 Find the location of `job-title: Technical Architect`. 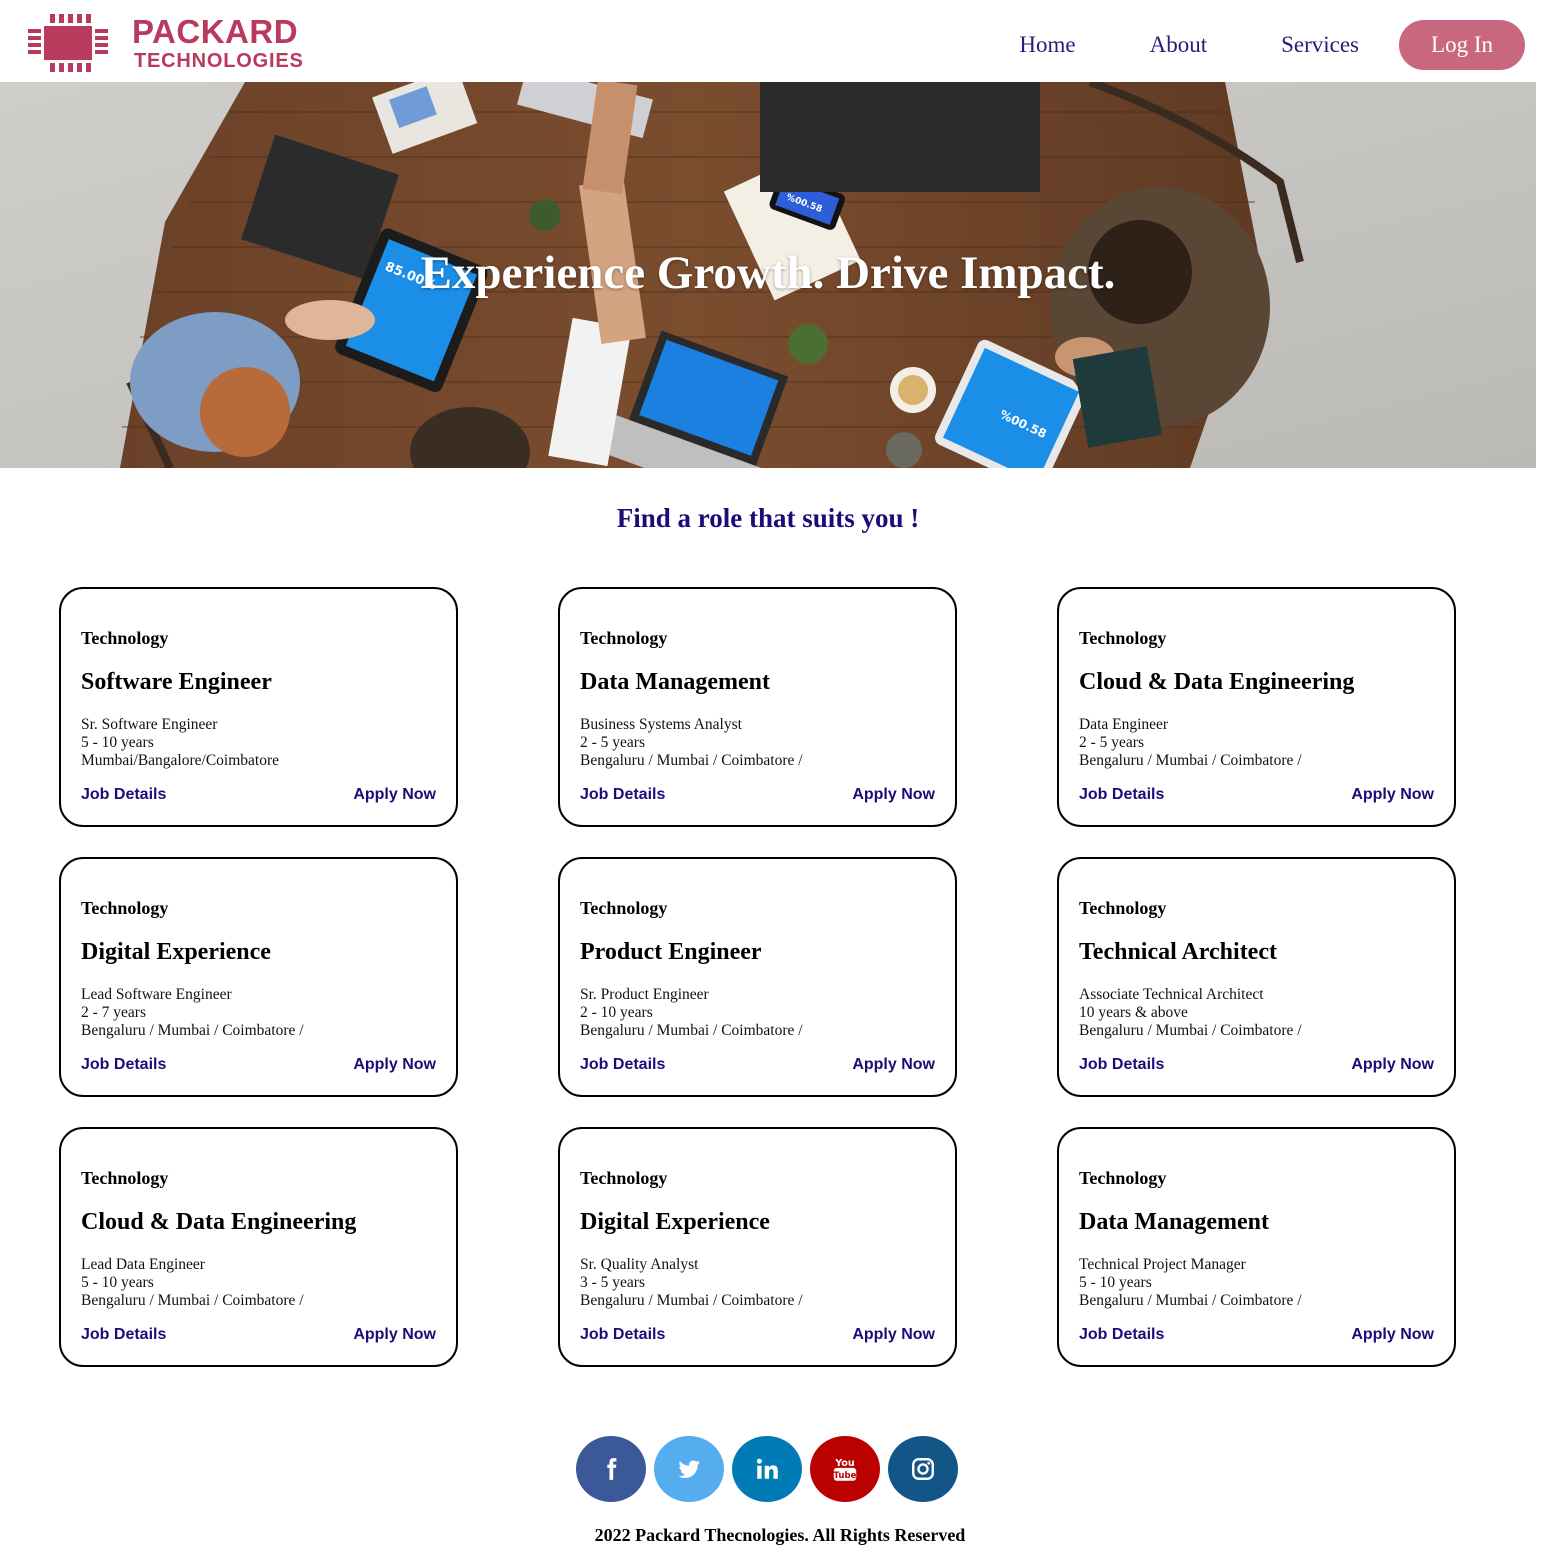

job-title: Technical Architect is located at coordinates (1178, 952).